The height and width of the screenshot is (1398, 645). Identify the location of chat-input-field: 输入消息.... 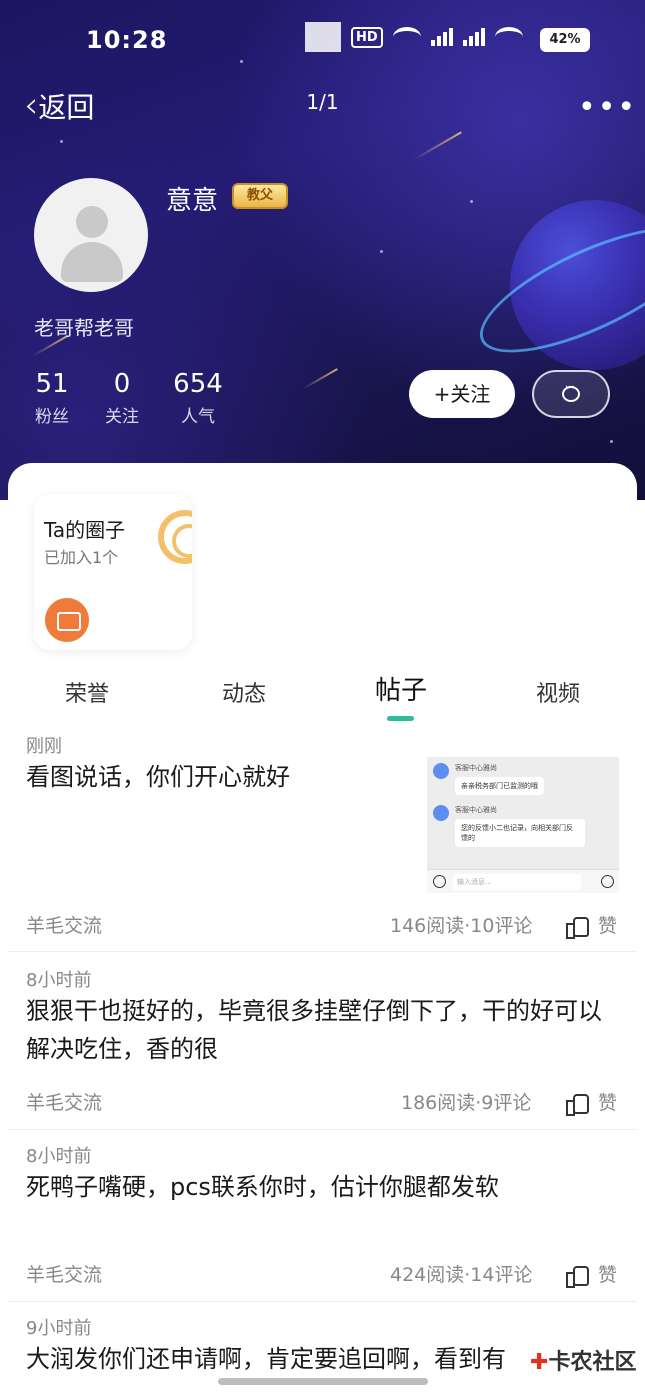
(517, 882).